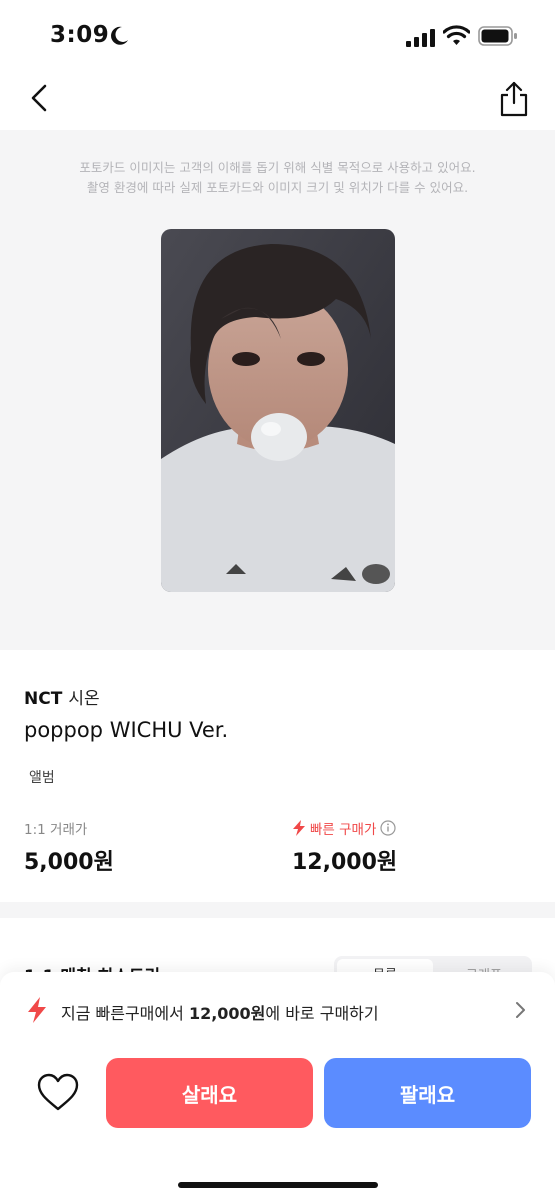 The width and height of the screenshot is (555, 1200). I want to click on quick-buy-amount: 12,000원, so click(227, 1013).